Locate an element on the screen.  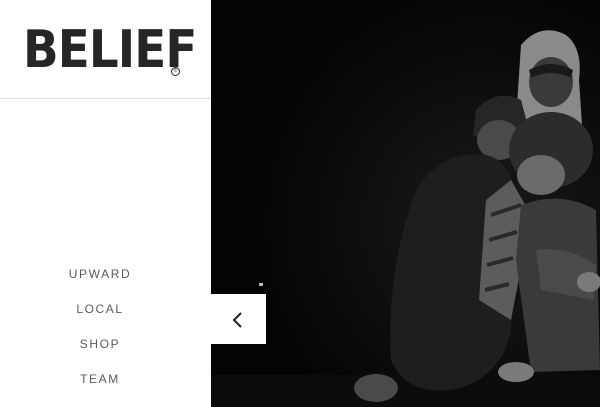
nav-item-shop: SHOP is located at coordinates (100, 344).